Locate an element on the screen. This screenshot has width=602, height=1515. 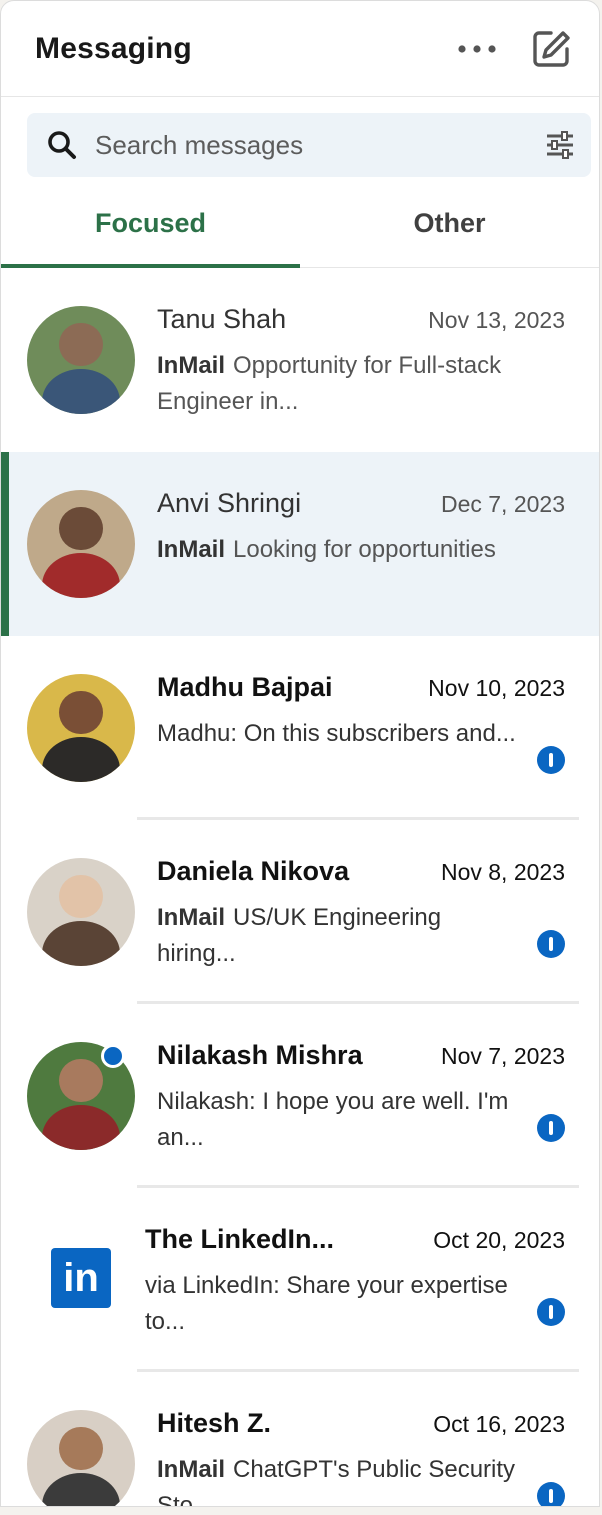
more-options-button is located at coordinates (477, 49).